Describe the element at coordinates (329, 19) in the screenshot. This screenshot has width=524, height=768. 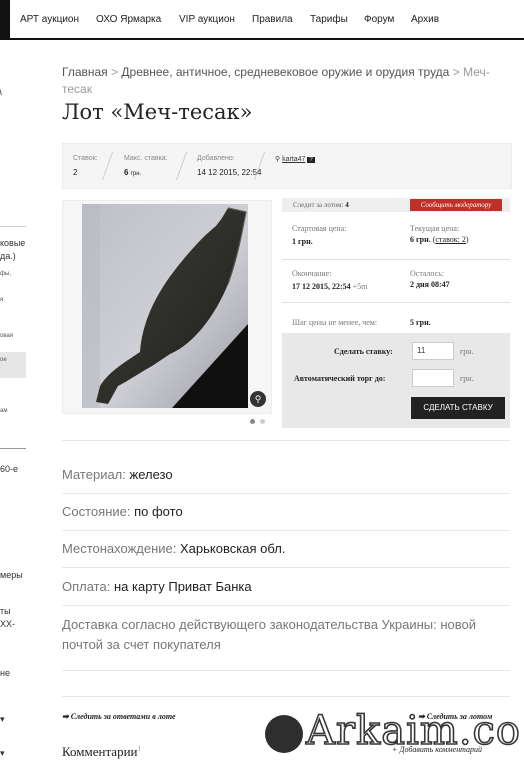
I see `nav-item-tariffs: Тарифы` at that location.